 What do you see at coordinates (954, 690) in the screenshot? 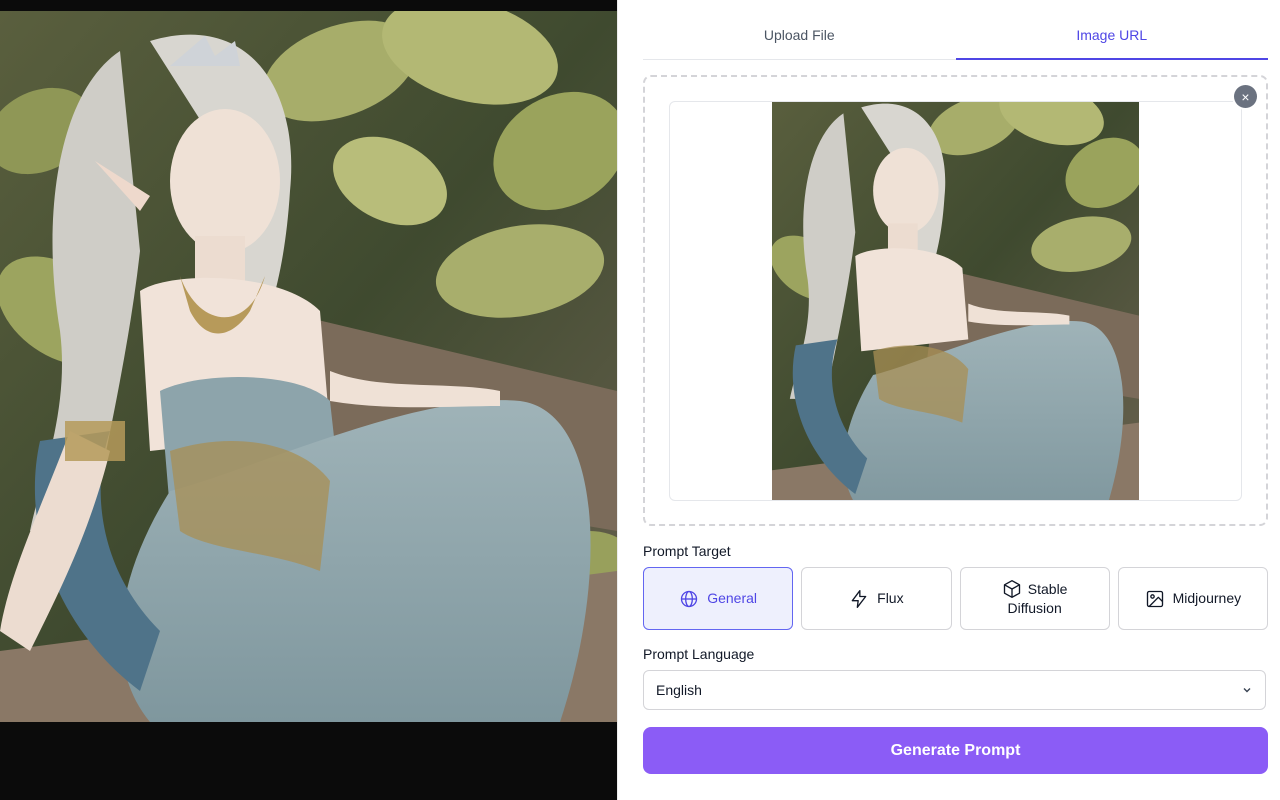
I see `language-select: English` at bounding box center [954, 690].